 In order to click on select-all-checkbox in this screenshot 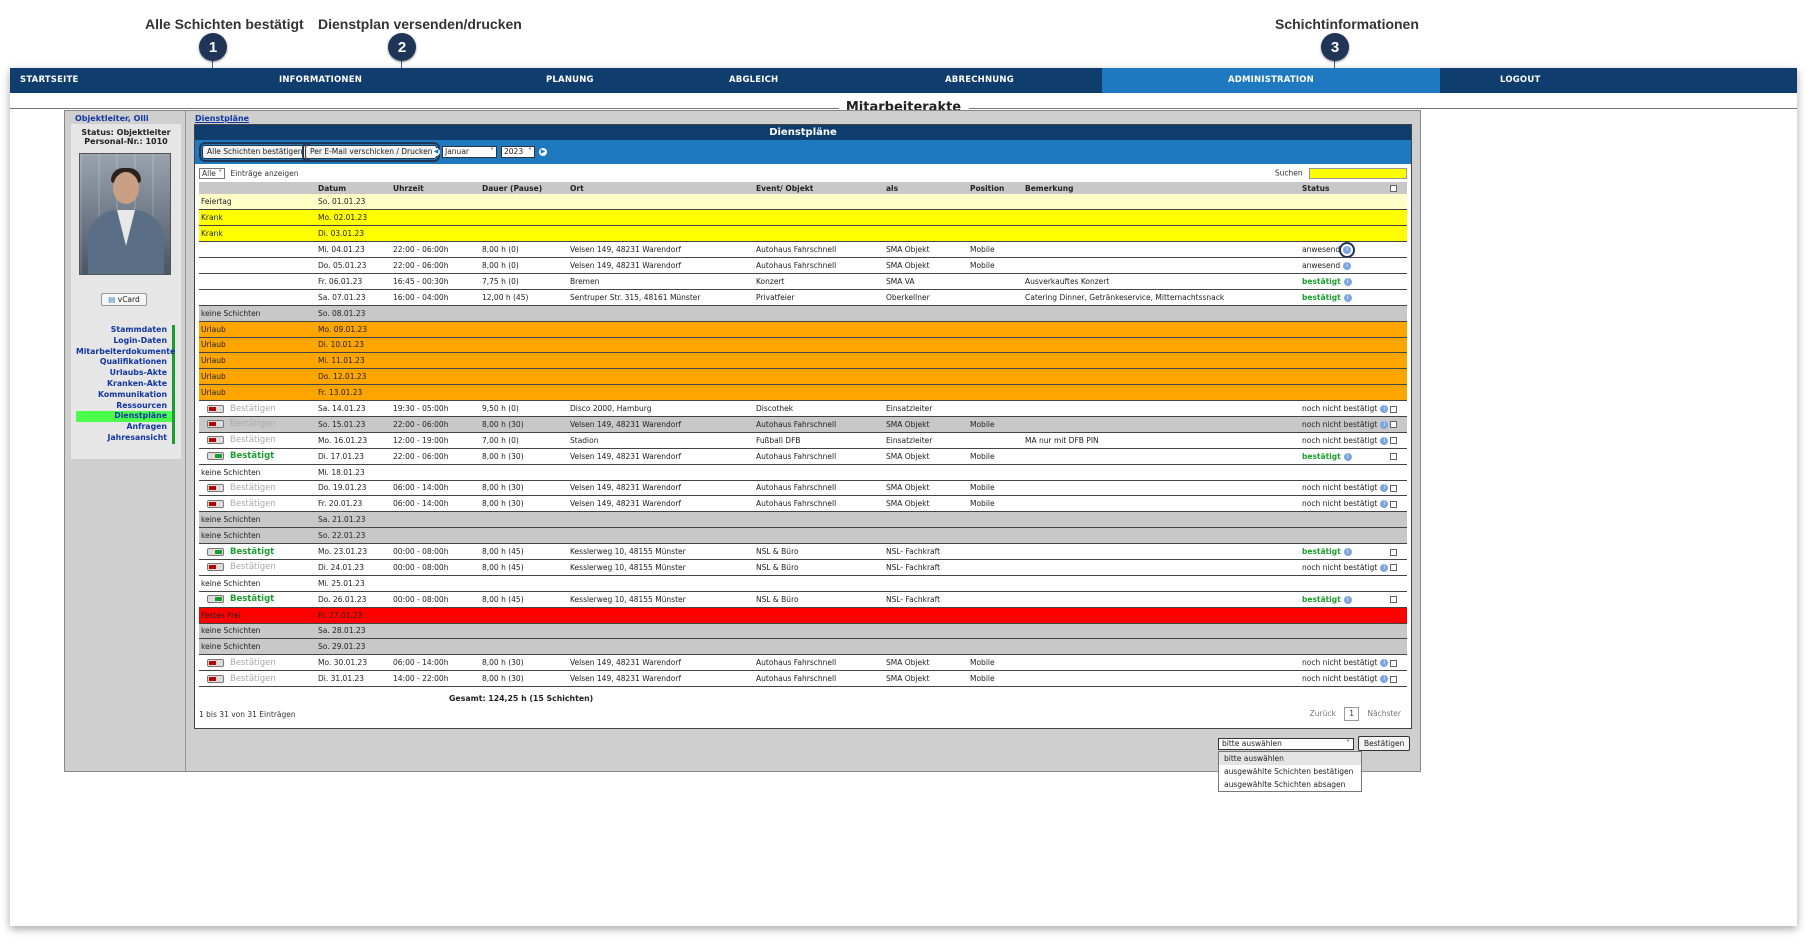, I will do `click(1393, 188)`.